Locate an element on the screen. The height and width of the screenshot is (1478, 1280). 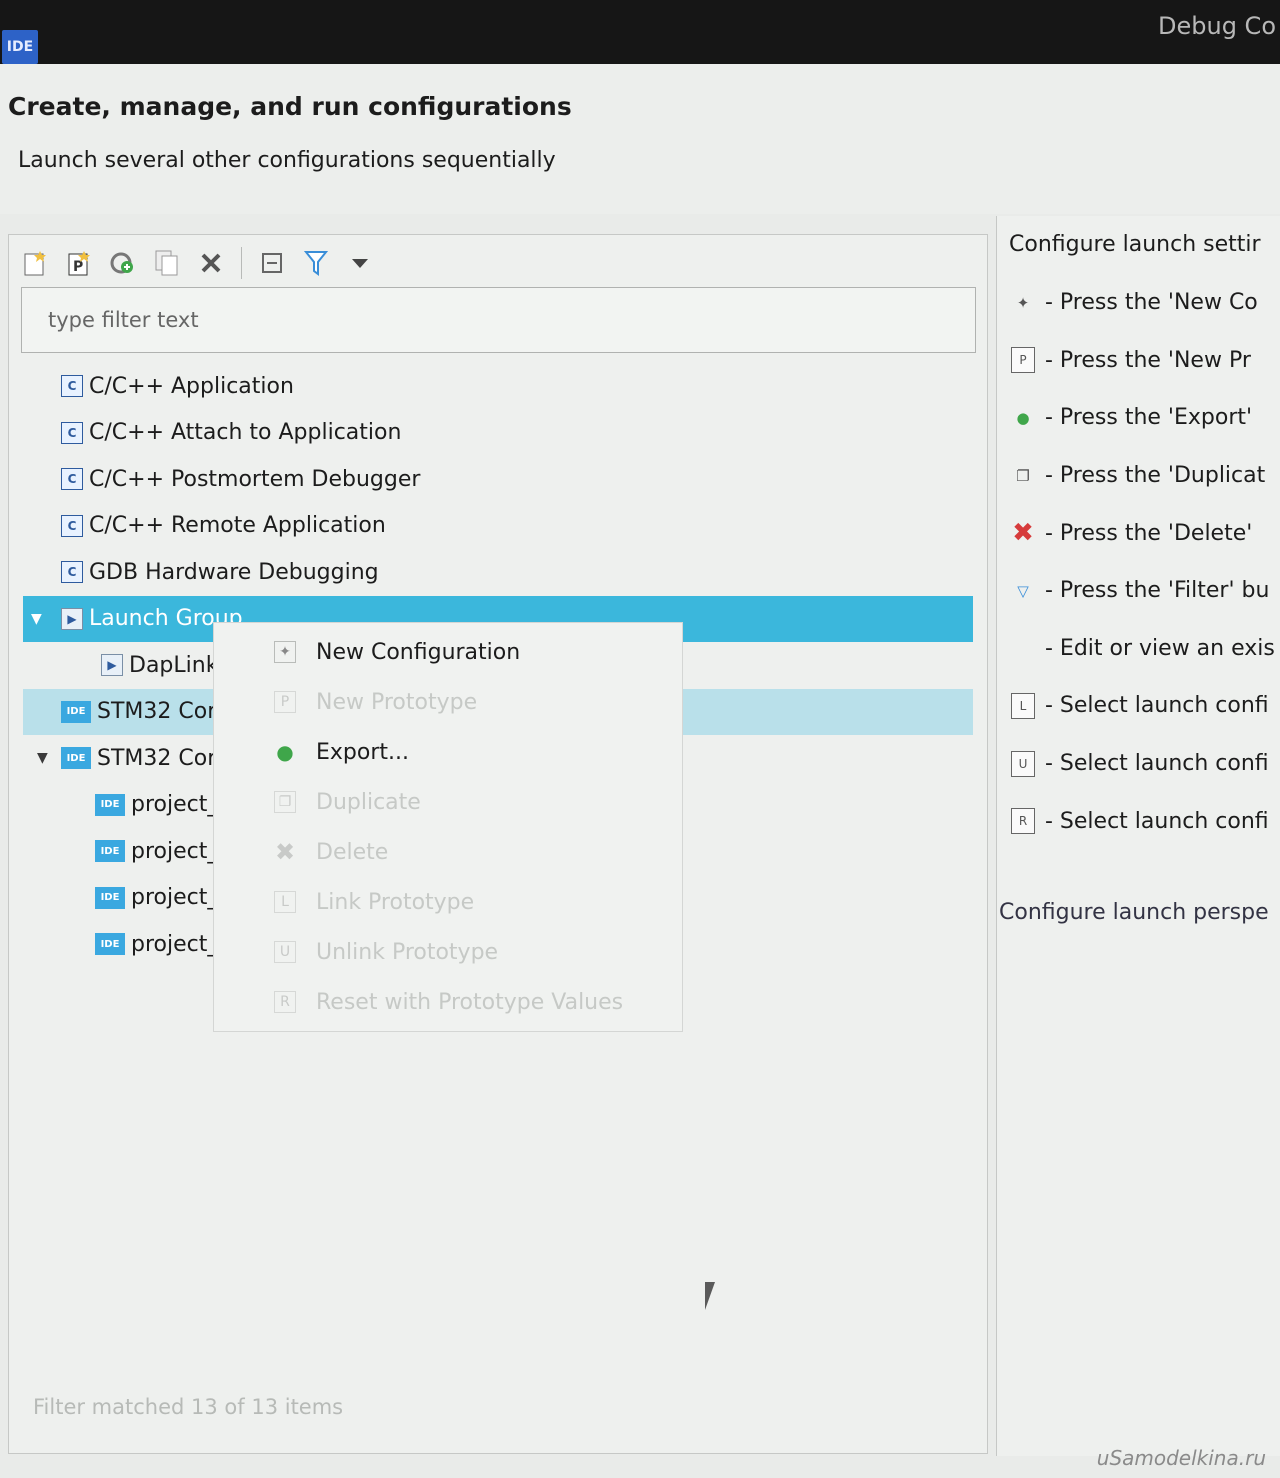
help-title: Configure launch settir is located at coordinates (1135, 244).